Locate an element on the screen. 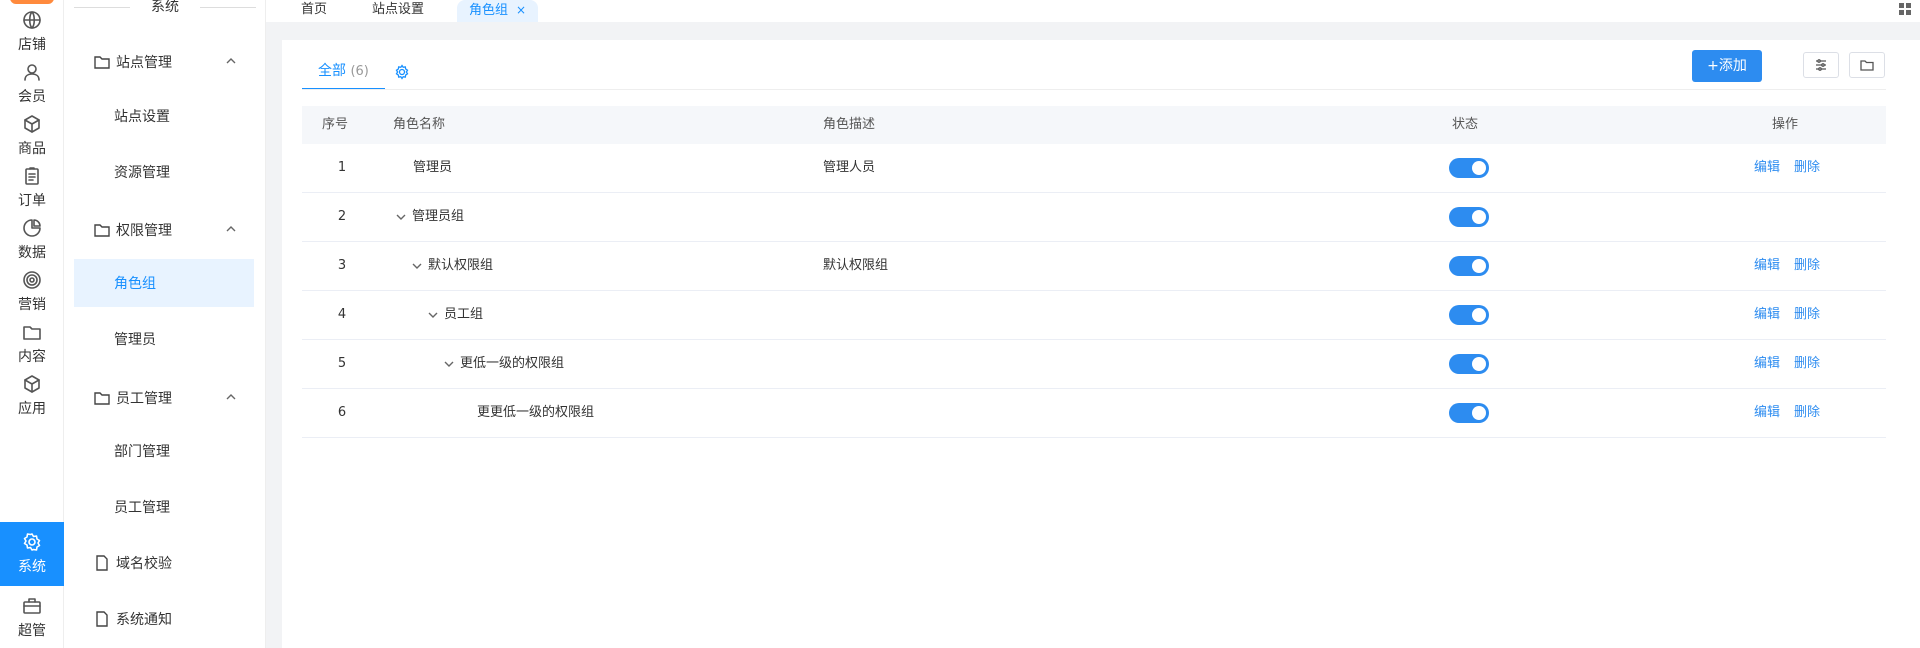  file-icon is located at coordinates (102, 563).